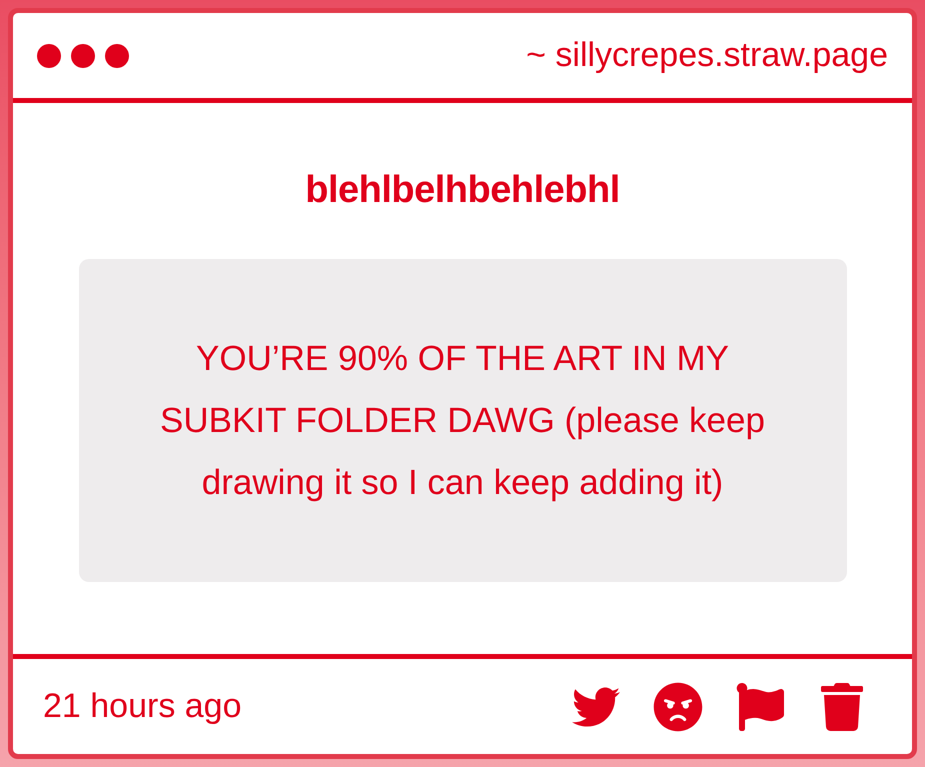  What do you see at coordinates (462, 421) in the screenshot?
I see `message-text: YOU’RE 90% OF THE ART IN MY SUBKIT FOLDER DAWG (please keep drawing it so I can keep adding it)` at bounding box center [462, 421].